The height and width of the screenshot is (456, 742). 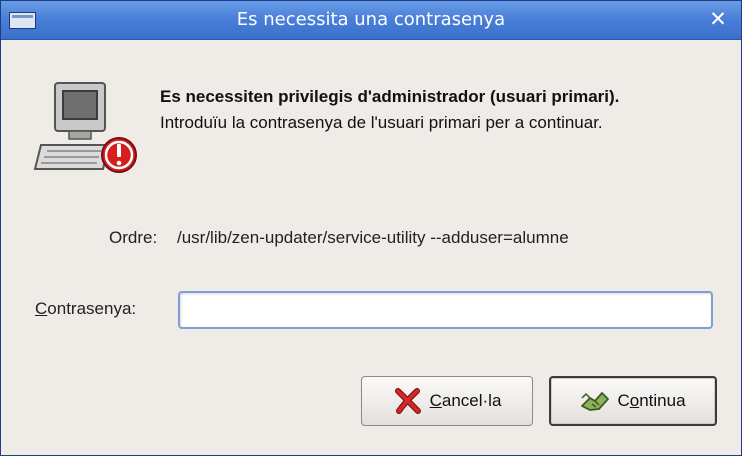 I want to click on cancel-button: Cancel·la, so click(x=447, y=401).